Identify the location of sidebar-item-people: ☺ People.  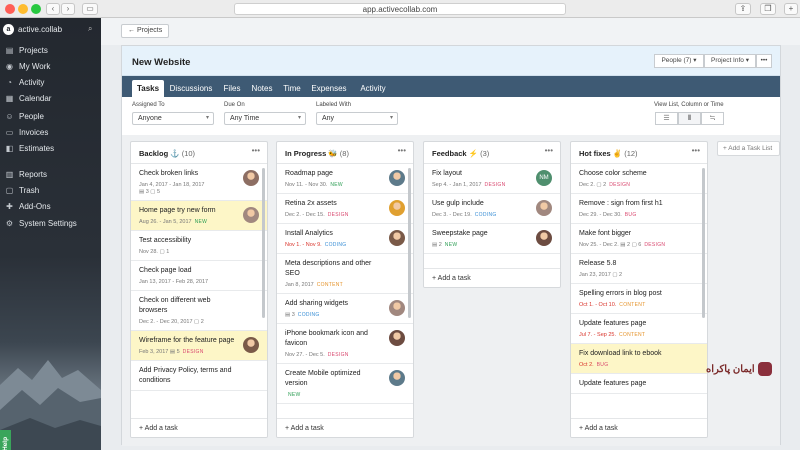
(50, 116).